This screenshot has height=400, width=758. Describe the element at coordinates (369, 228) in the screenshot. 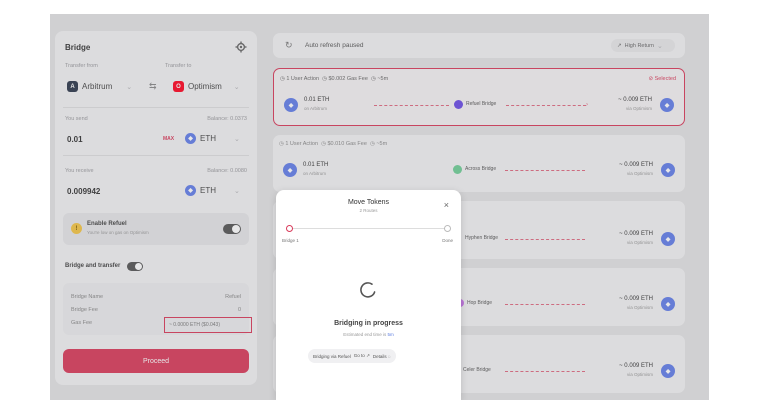

I see `progress-track` at that location.